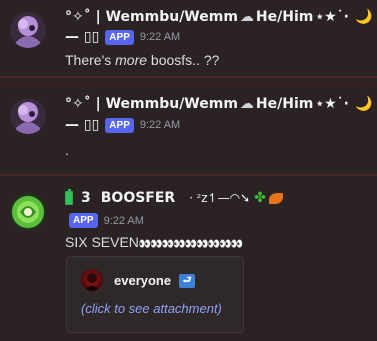 The height and width of the screenshot is (341, 377). What do you see at coordinates (260, 198) in the screenshot?
I see `clover-icon: ✤` at bounding box center [260, 198].